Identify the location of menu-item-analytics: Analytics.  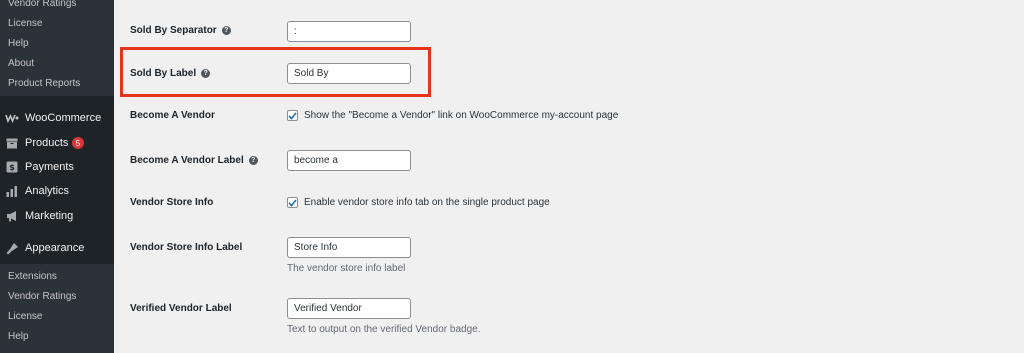
(57, 191).